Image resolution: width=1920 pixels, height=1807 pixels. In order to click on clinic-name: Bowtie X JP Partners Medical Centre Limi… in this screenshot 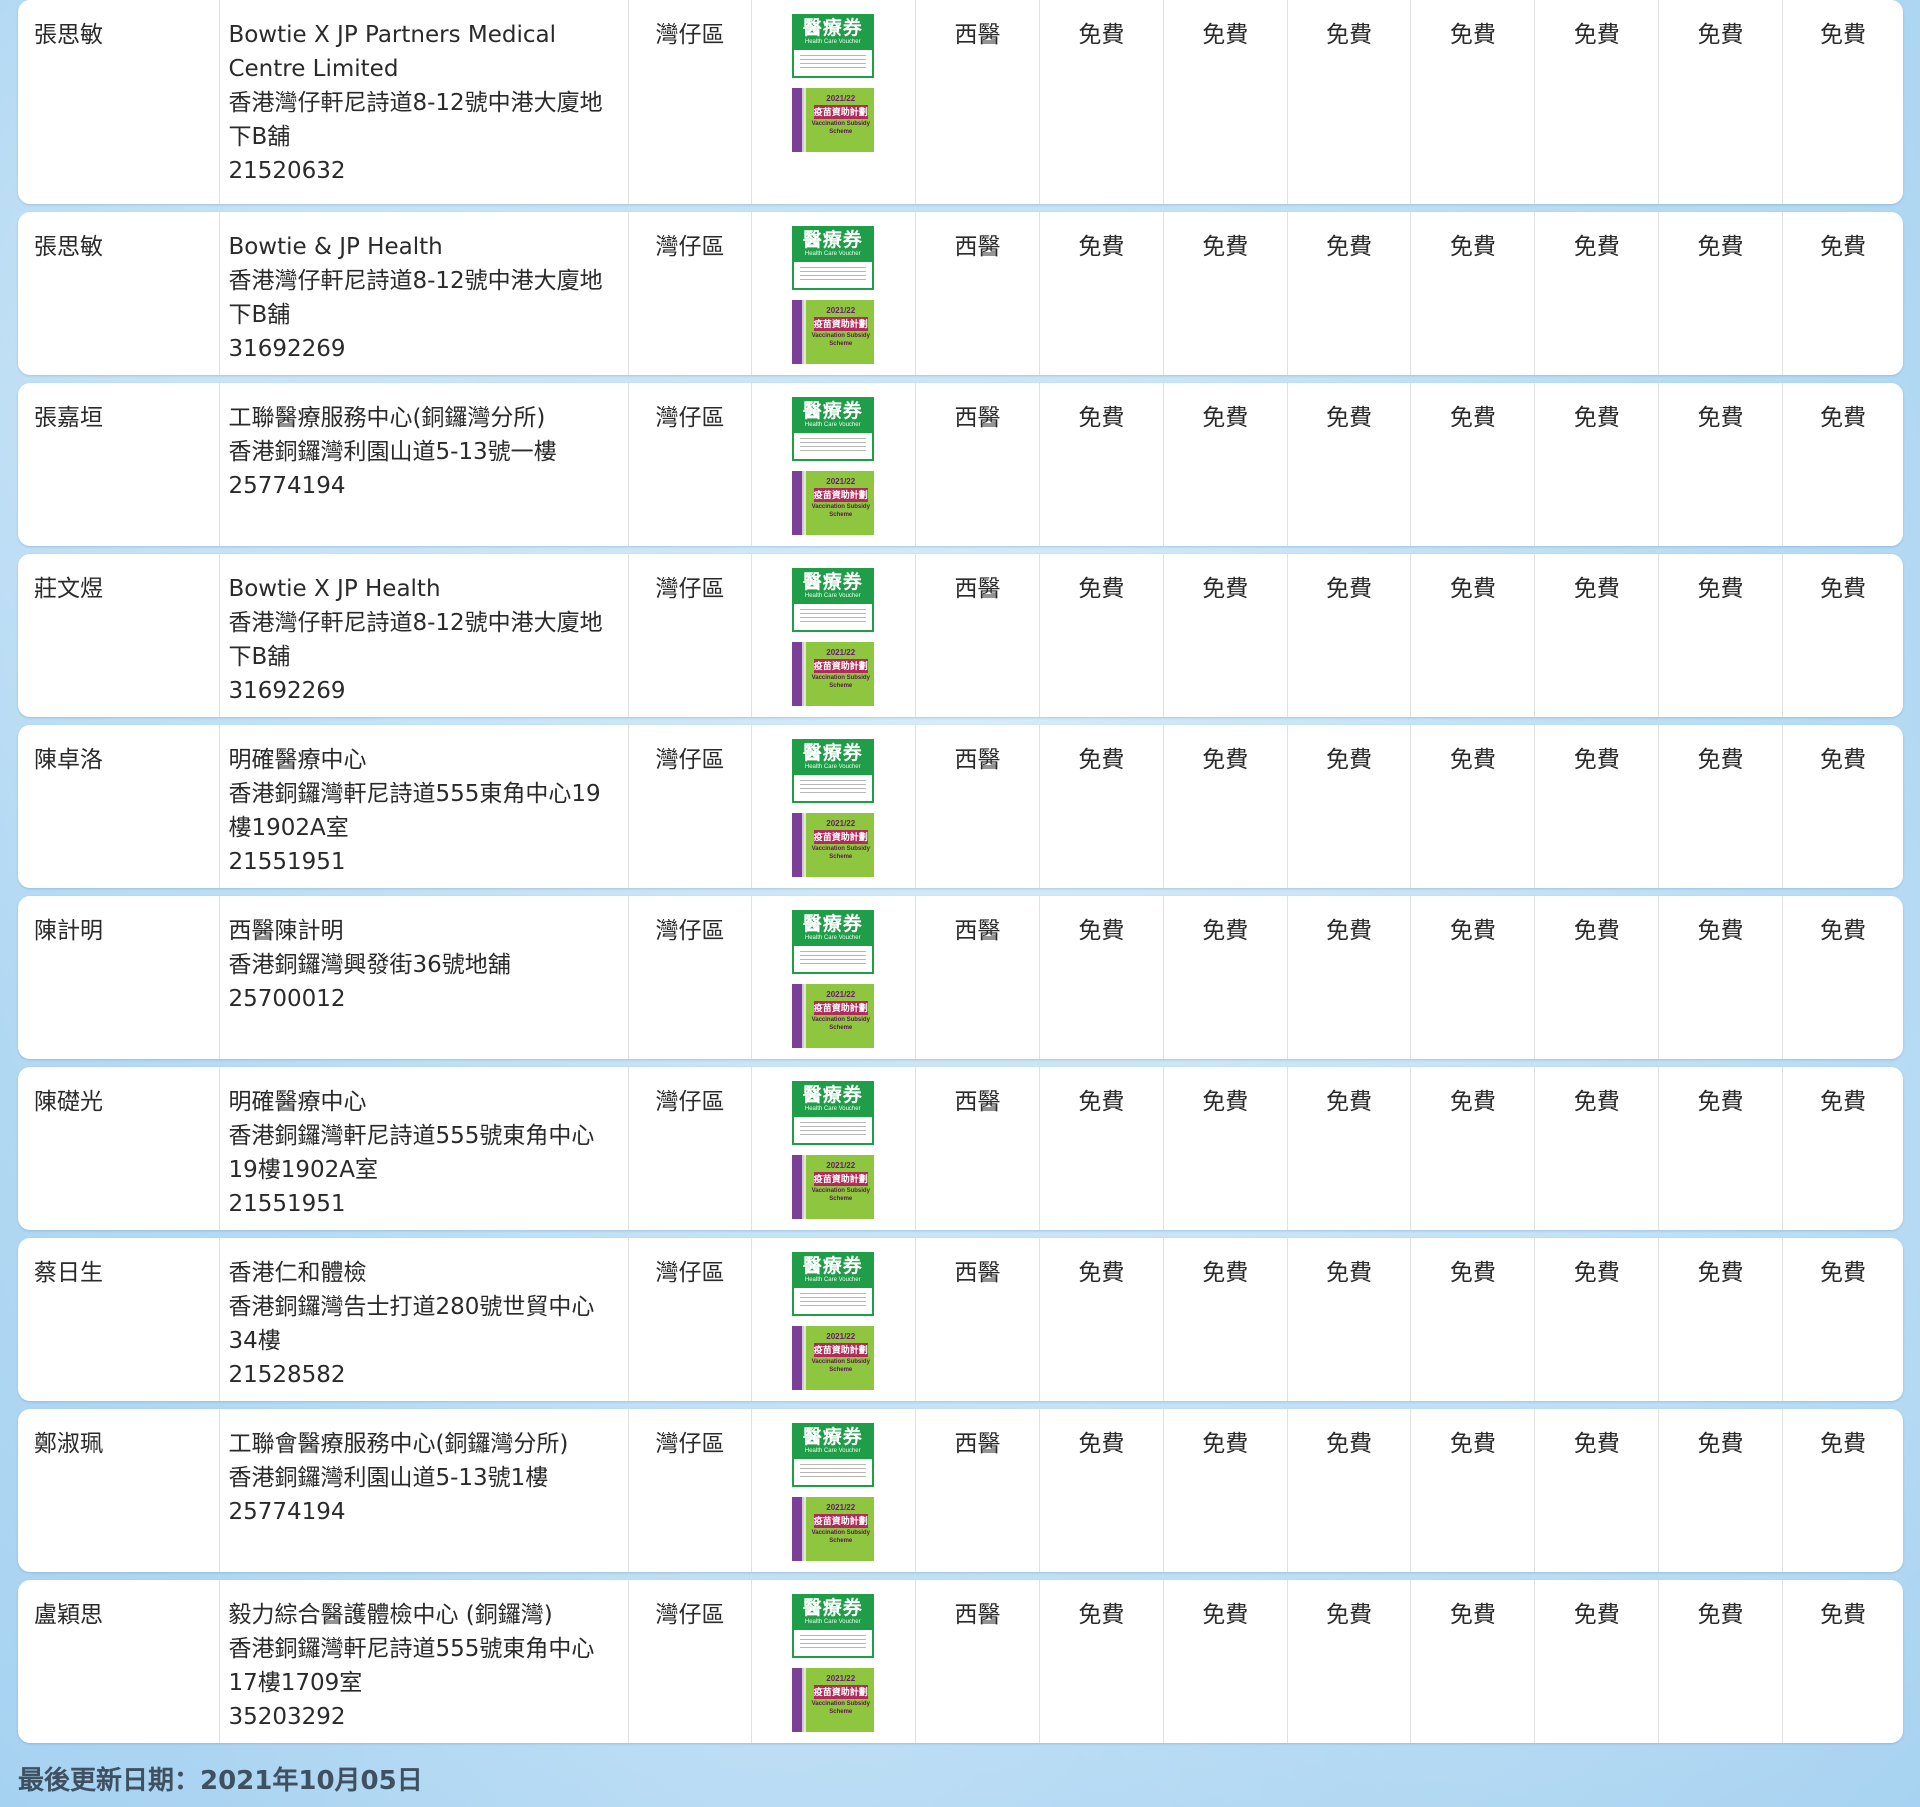, I will do `click(392, 52)`.